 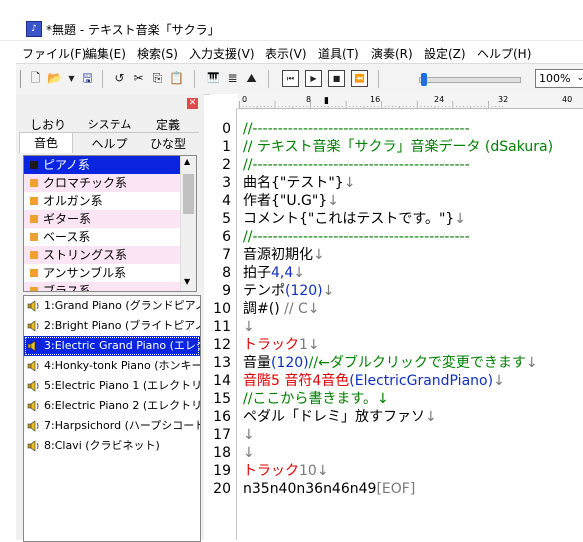 I want to click on code-line: 曲名{"テスト"}↓, so click(x=299, y=183).